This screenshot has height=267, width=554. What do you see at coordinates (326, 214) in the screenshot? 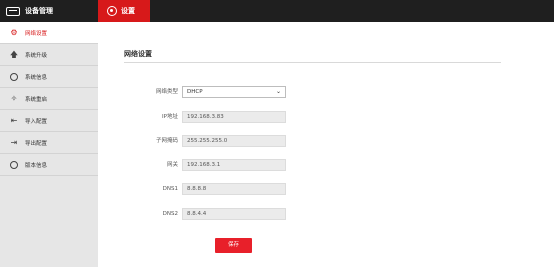
I see `dns2-row: DNS2 8.8.4.4` at bounding box center [326, 214].